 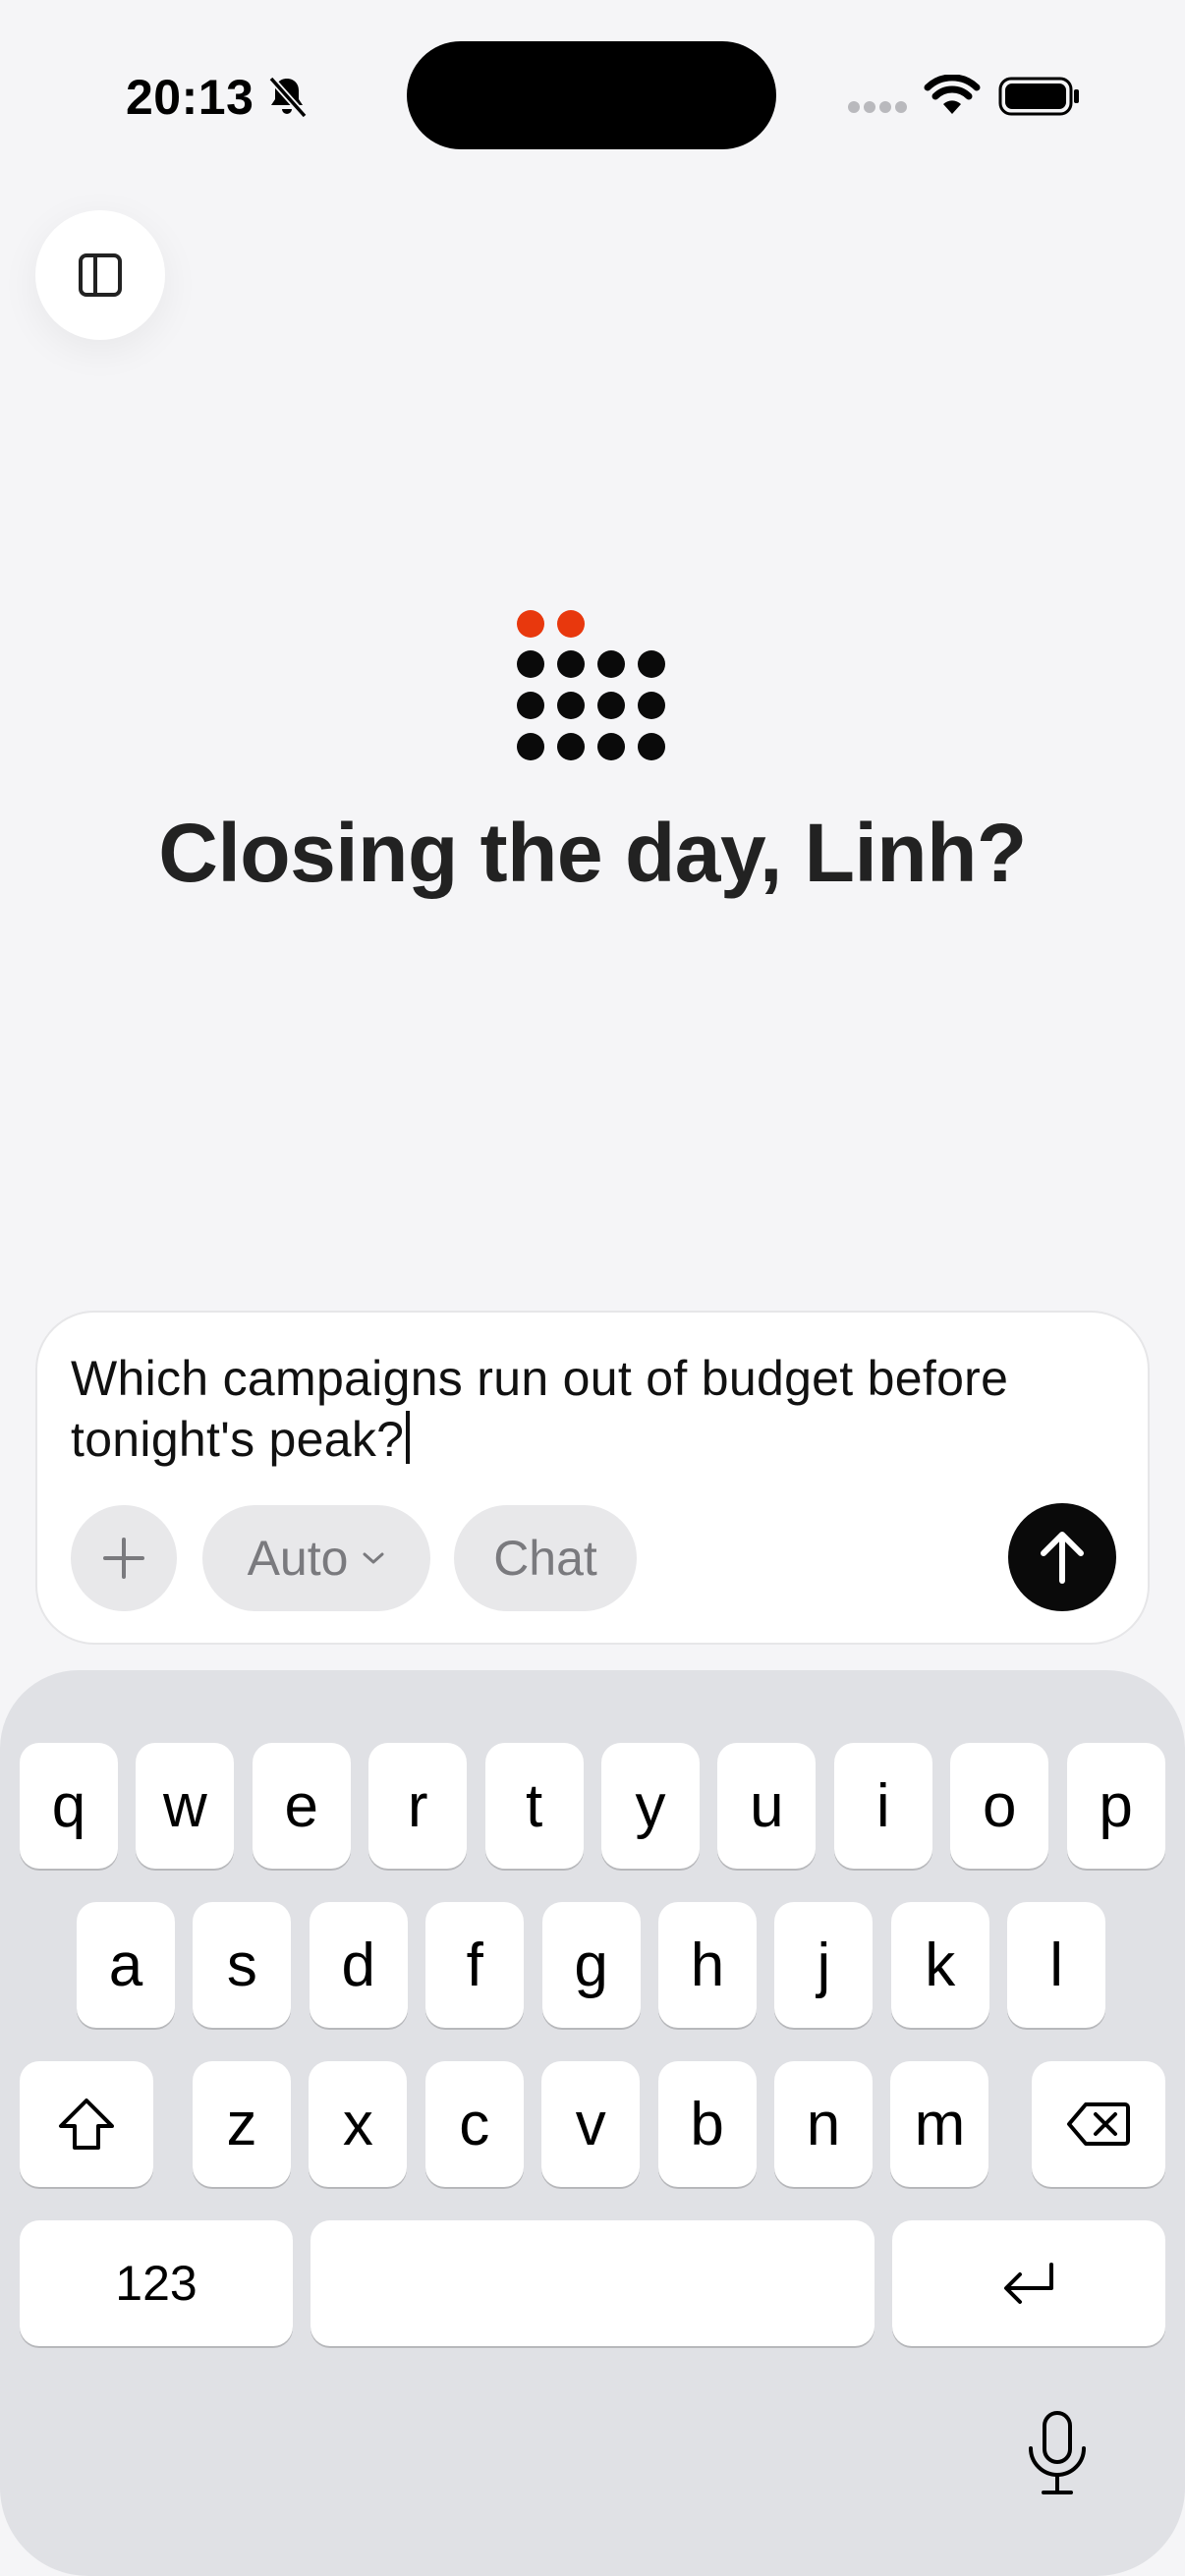 I want to click on key-label: m, so click(x=940, y=2124).